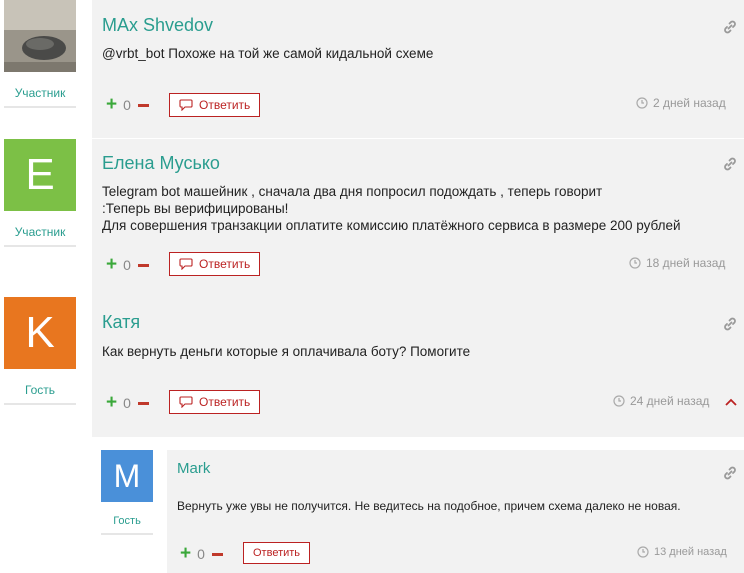  I want to click on comment-date: 24 дней назад, so click(661, 401).